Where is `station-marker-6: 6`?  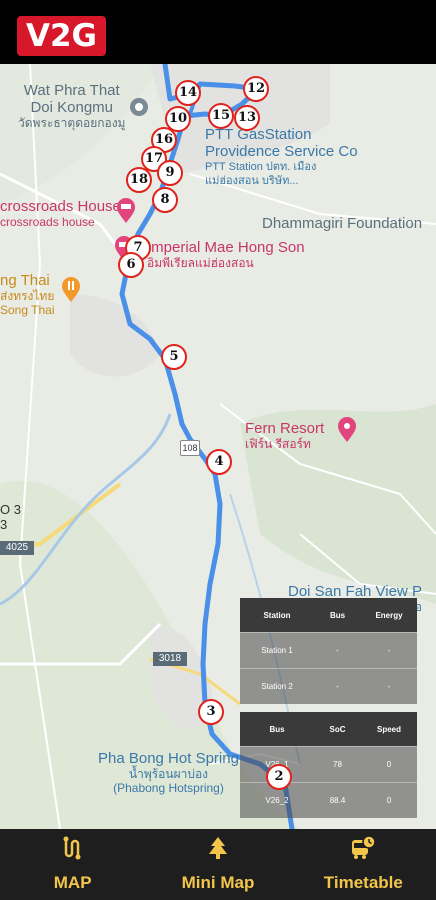
station-marker-6: 6 is located at coordinates (131, 265).